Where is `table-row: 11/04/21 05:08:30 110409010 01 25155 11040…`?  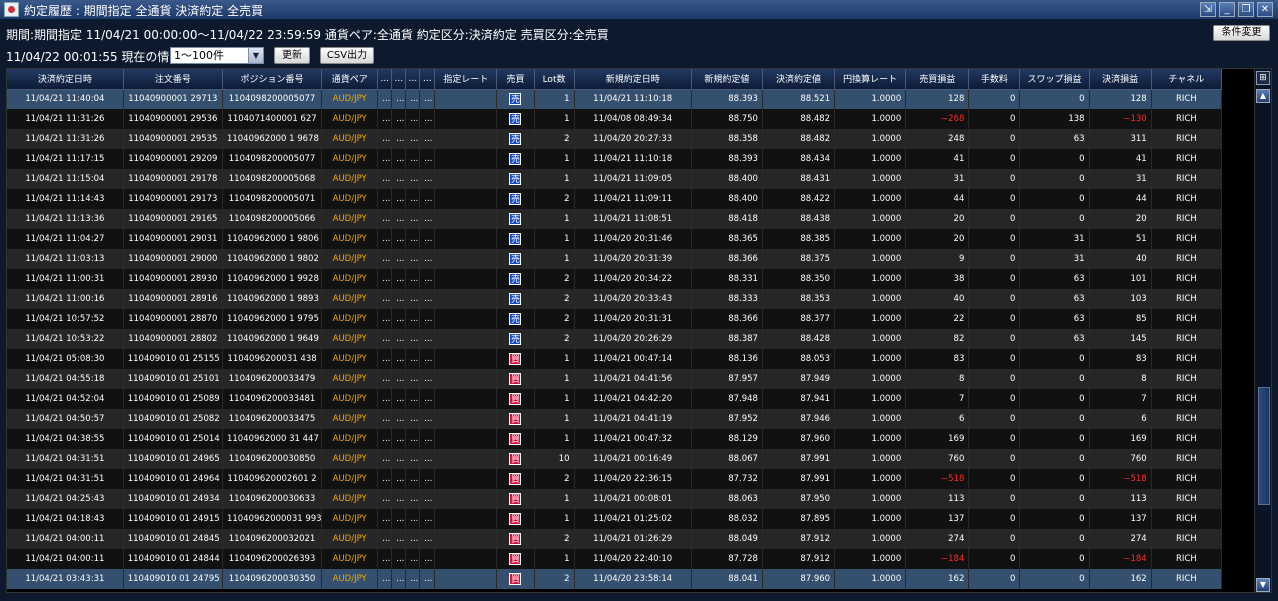 table-row: 11/04/21 05:08:30 110409010 01 25155 11040… is located at coordinates (615, 359).